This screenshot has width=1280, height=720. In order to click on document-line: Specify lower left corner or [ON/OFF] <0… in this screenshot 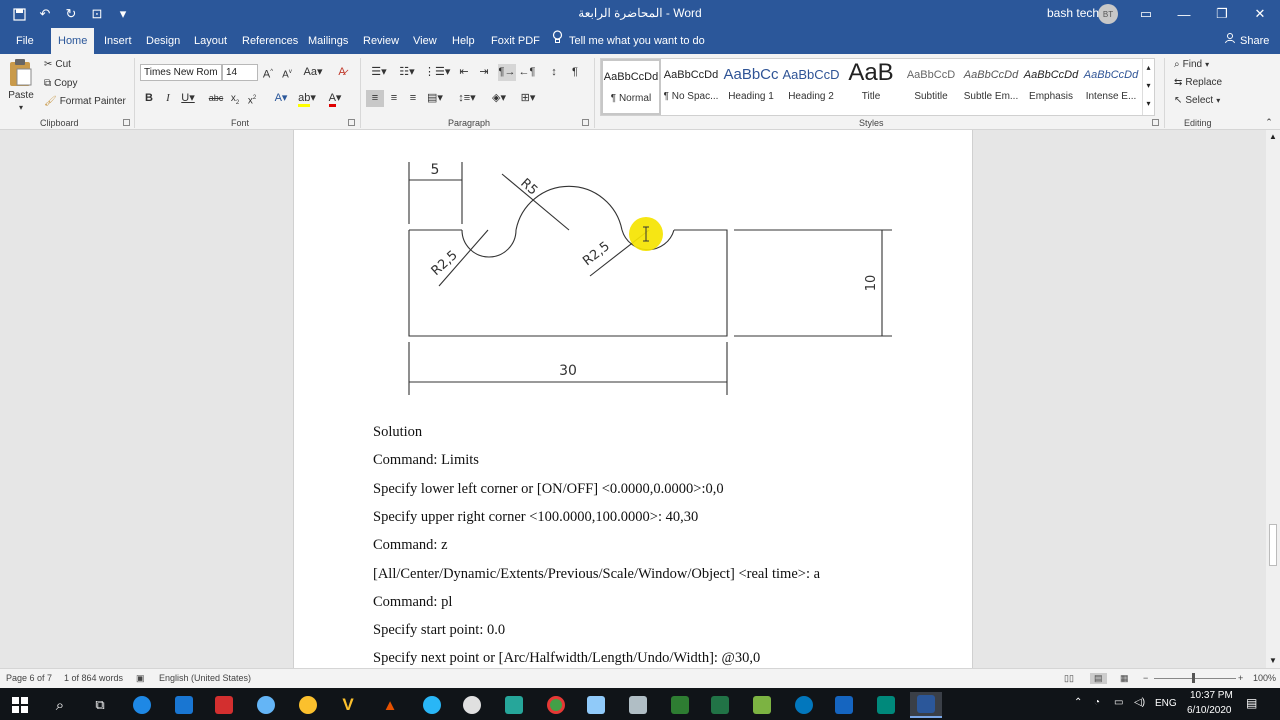, I will do `click(548, 489)`.